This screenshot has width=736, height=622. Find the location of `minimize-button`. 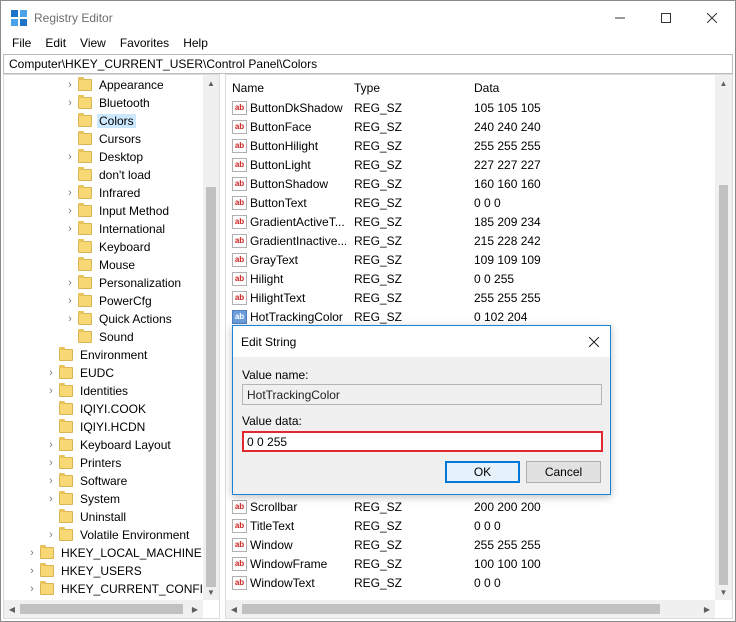

minimize-button is located at coordinates (620, 17).